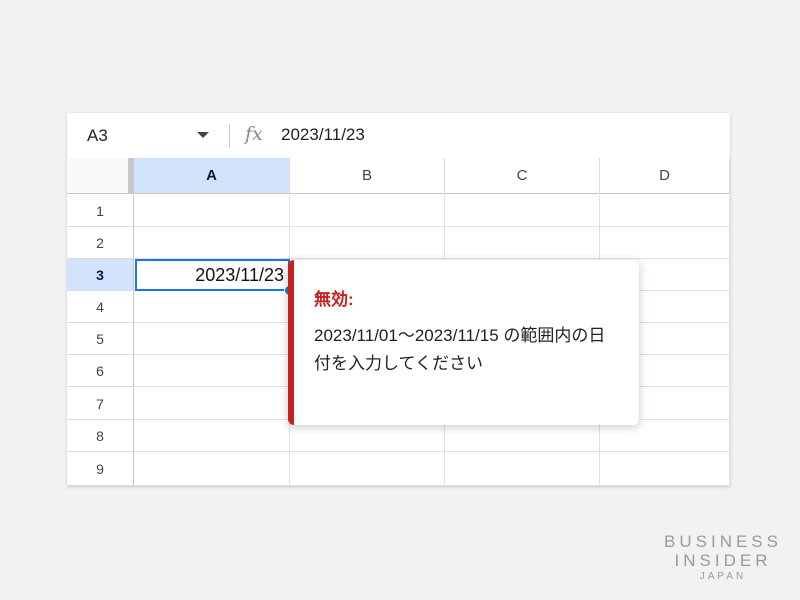 The height and width of the screenshot is (600, 800). I want to click on cell-b2, so click(367, 243).